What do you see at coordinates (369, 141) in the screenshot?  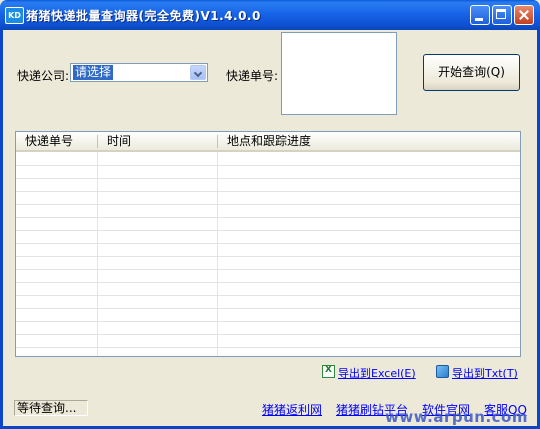 I see `column-header-location-progress: 地点和跟踪进度` at bounding box center [369, 141].